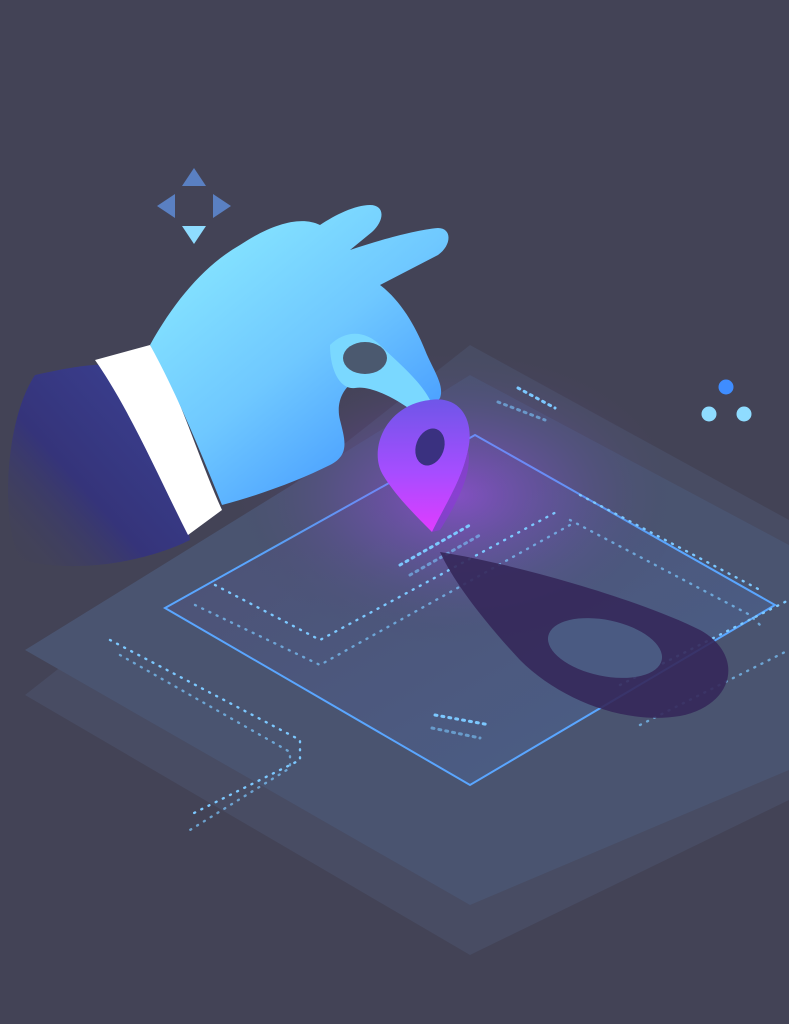 This screenshot has width=789, height=1024. I want to click on direction-arrows-icon, so click(194, 206).